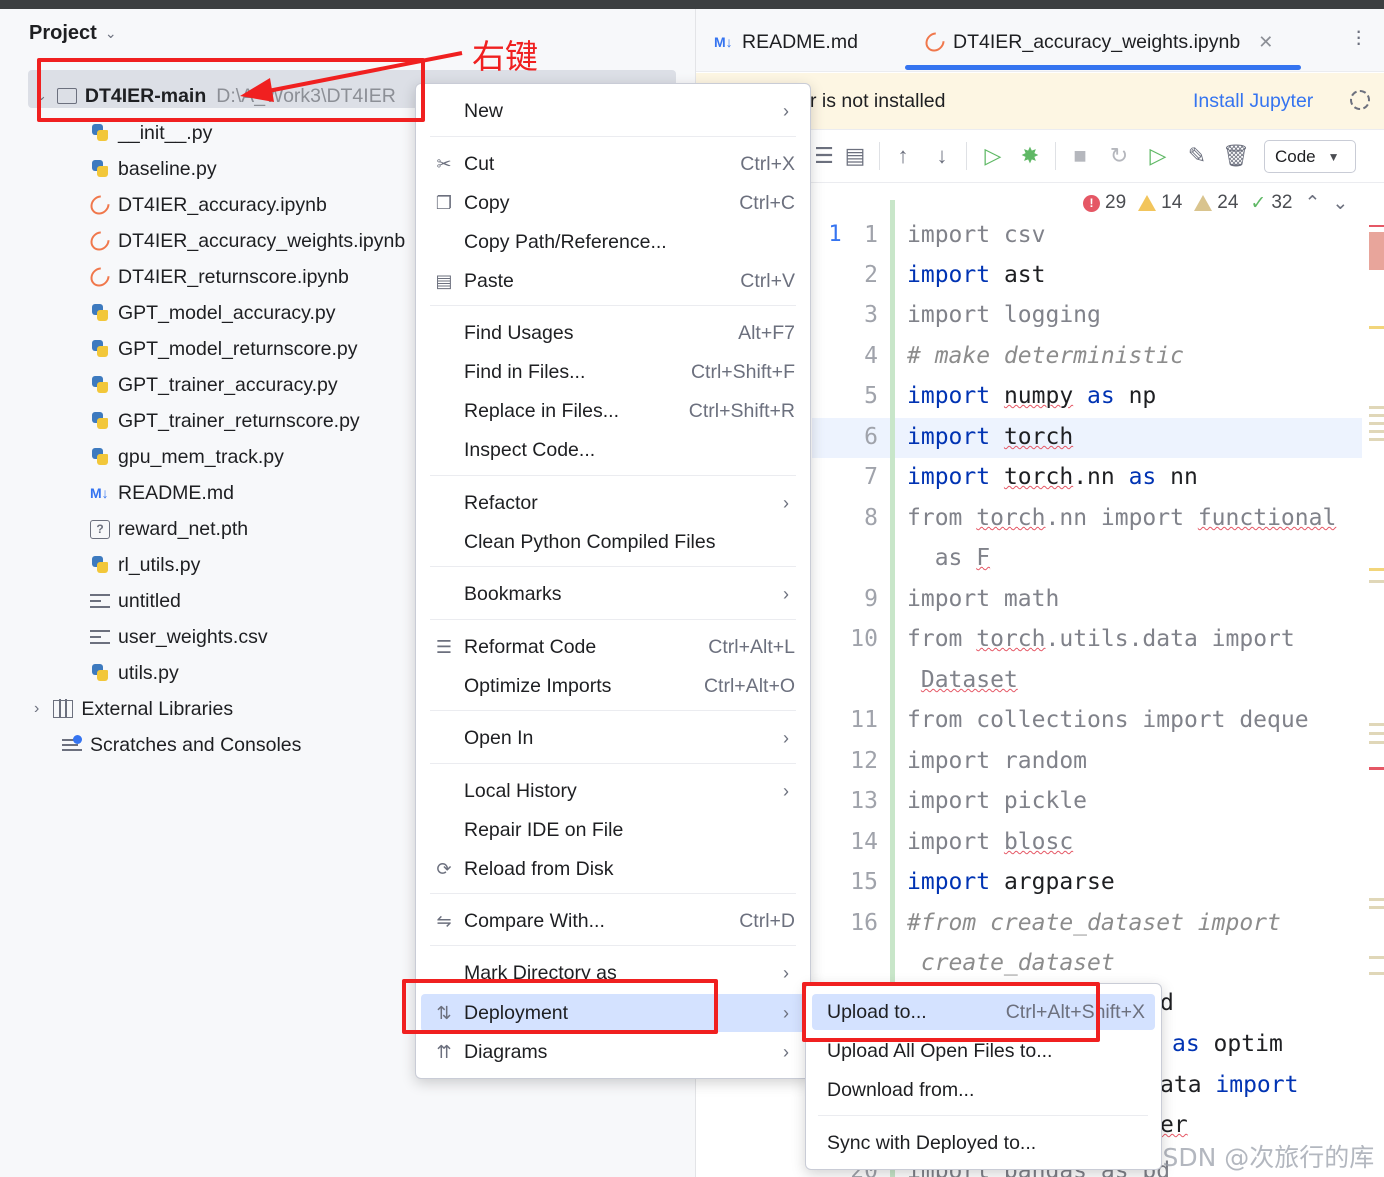 The width and height of the screenshot is (1384, 1177). What do you see at coordinates (151, 133) in the screenshot?
I see `tree-file-item: __init__.py` at bounding box center [151, 133].